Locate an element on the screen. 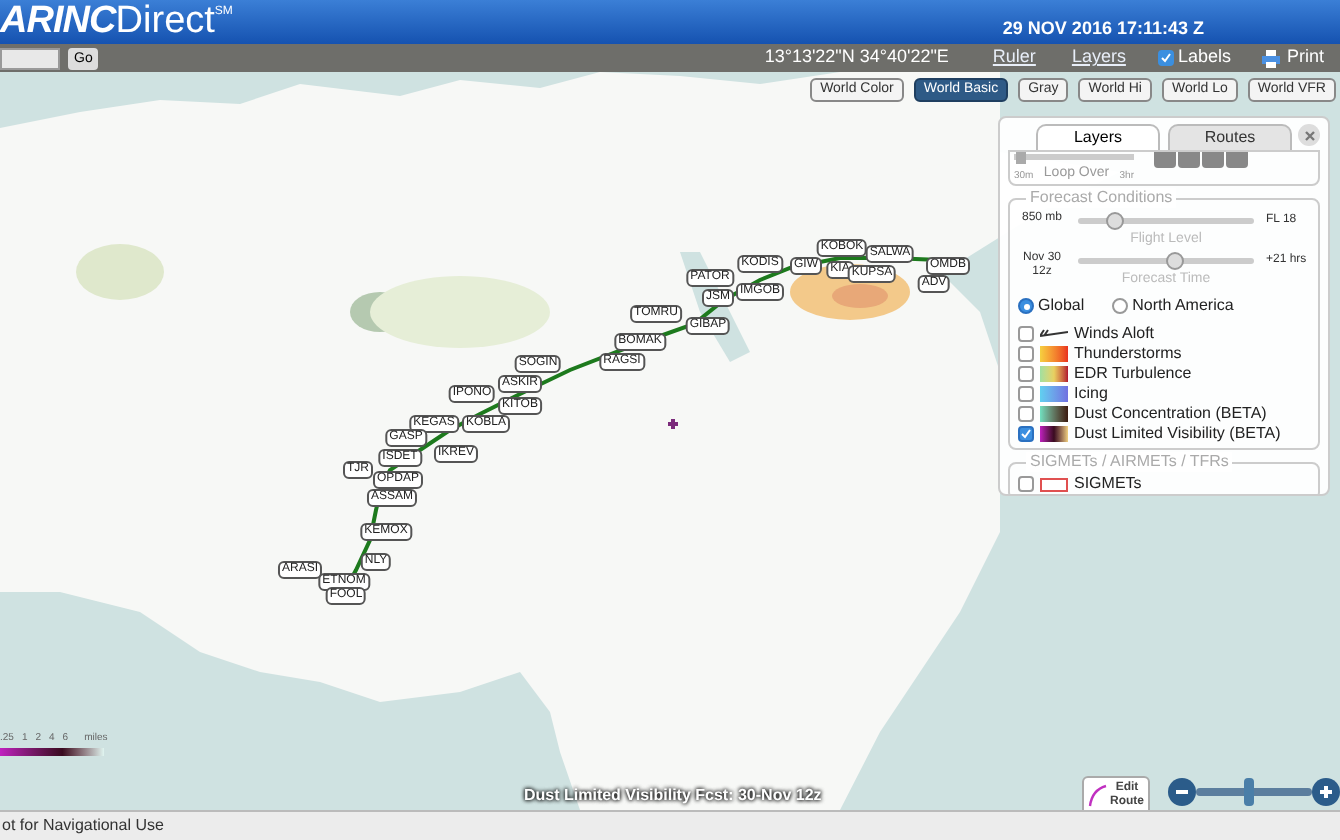 The width and height of the screenshot is (1340, 840). route-pen-icon is located at coordinates (1098, 796).